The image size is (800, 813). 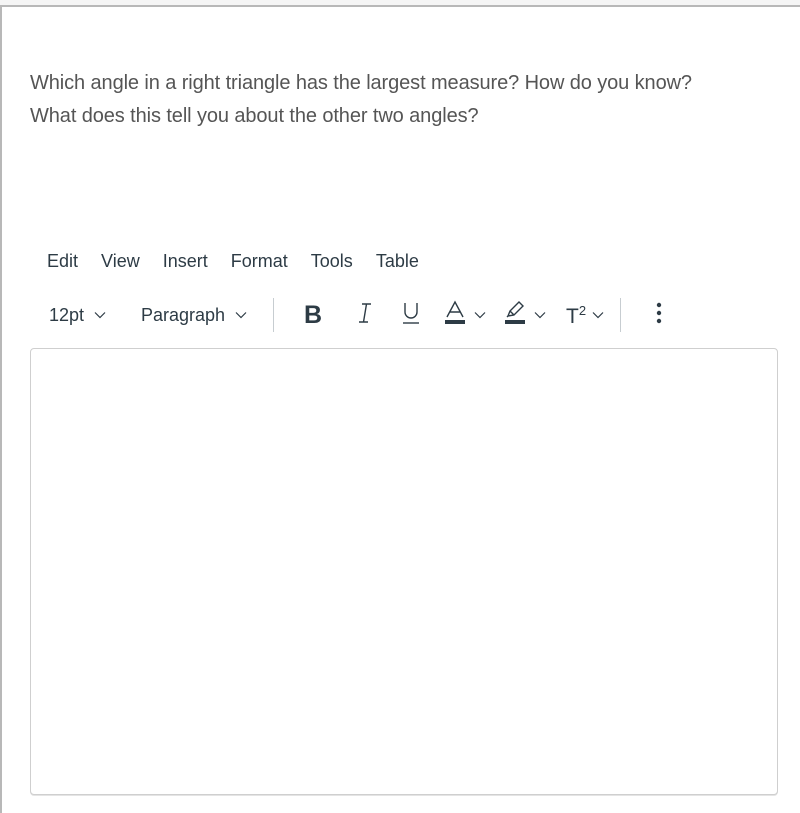 I want to click on bold-button: B, so click(x=313, y=315).